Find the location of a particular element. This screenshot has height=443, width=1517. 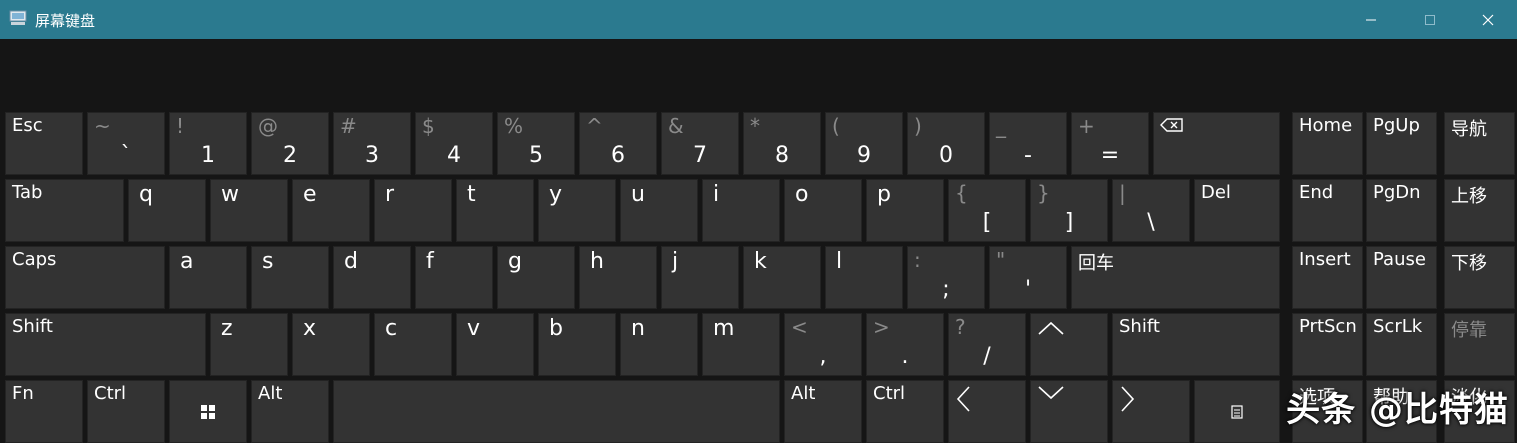

key-backslash: | \ is located at coordinates (1151, 210).